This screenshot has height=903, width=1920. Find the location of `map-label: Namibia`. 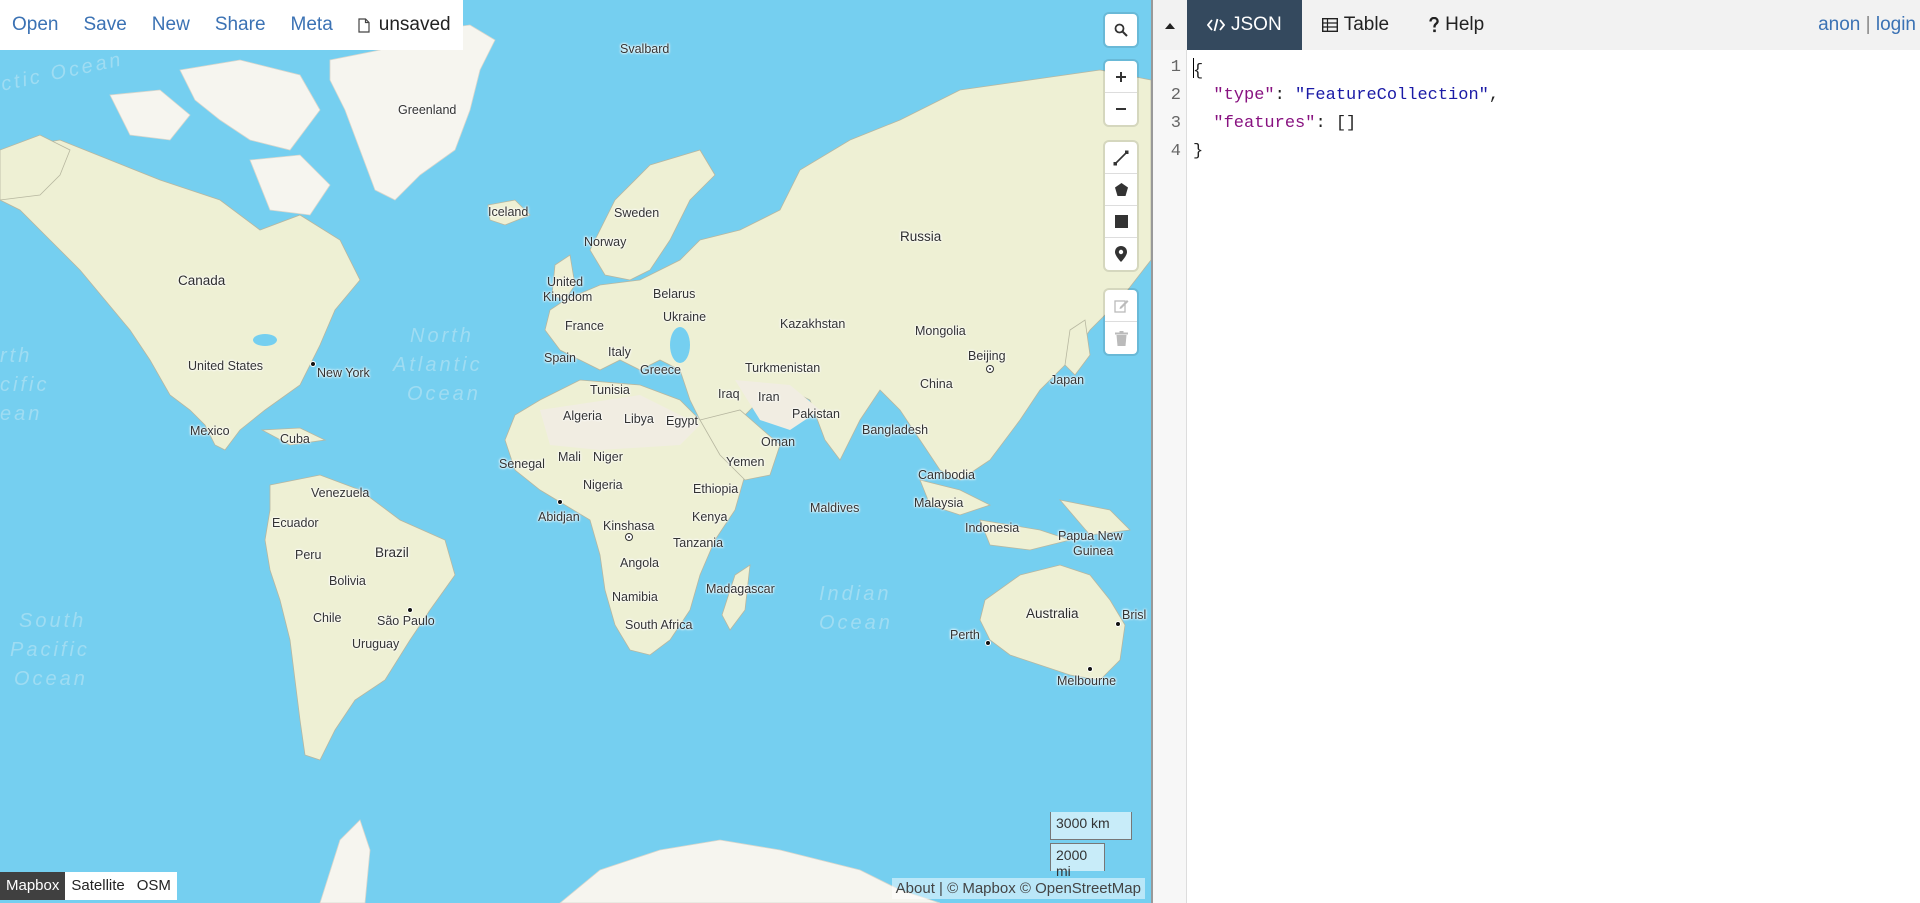

map-label: Namibia is located at coordinates (635, 597).